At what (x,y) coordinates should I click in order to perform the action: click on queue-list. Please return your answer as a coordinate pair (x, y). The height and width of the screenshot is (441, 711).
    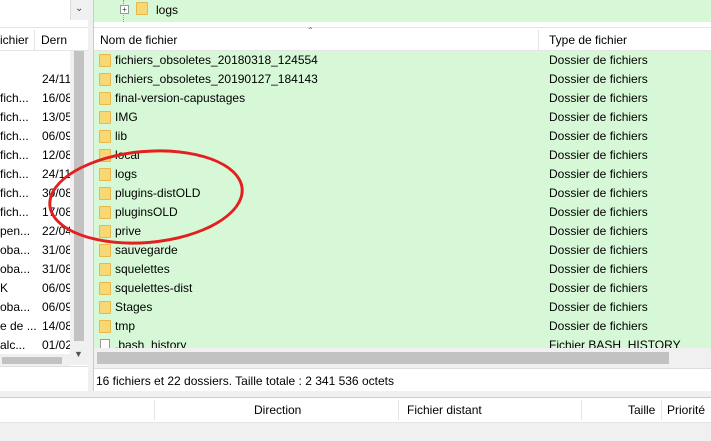
    Looking at the image, I should click on (355, 432).